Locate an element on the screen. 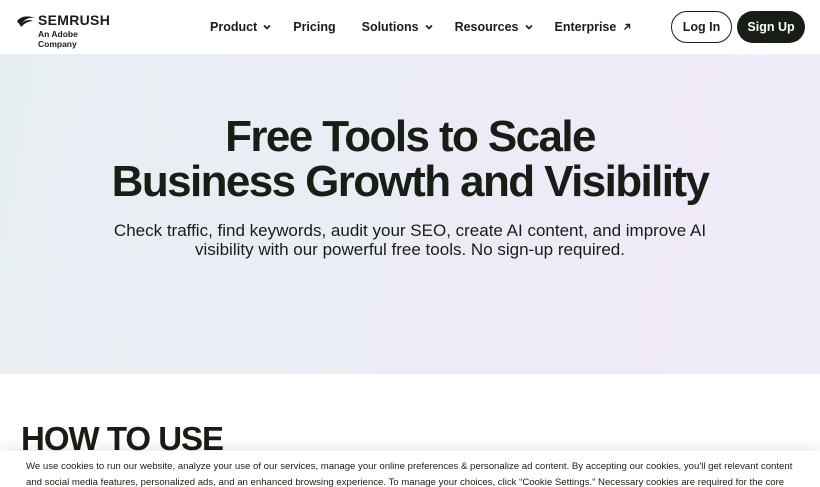  nav-item-label: Product is located at coordinates (234, 27).